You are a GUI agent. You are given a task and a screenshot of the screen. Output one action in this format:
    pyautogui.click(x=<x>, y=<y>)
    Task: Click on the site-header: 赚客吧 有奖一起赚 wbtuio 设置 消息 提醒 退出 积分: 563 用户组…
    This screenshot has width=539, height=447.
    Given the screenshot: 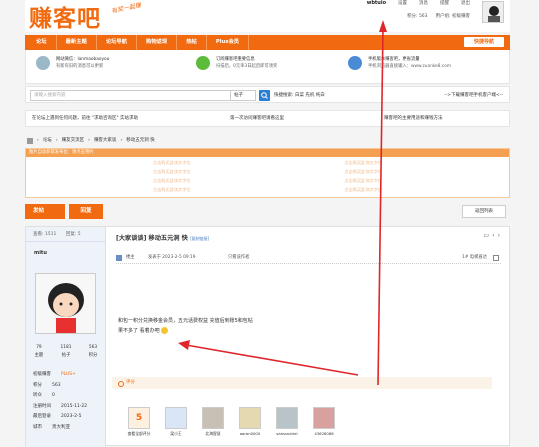 What is the action you would take?
    pyautogui.click(x=267, y=16)
    